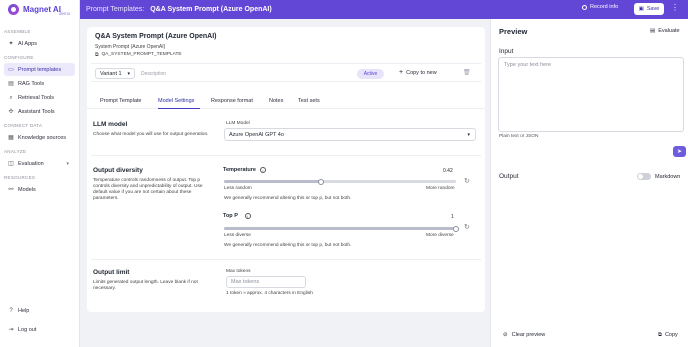 The height and width of the screenshot is (347, 688). Describe the element at coordinates (256, 134) in the screenshot. I see `llm-model-value: Azure OpenAI GPT 4o` at that location.